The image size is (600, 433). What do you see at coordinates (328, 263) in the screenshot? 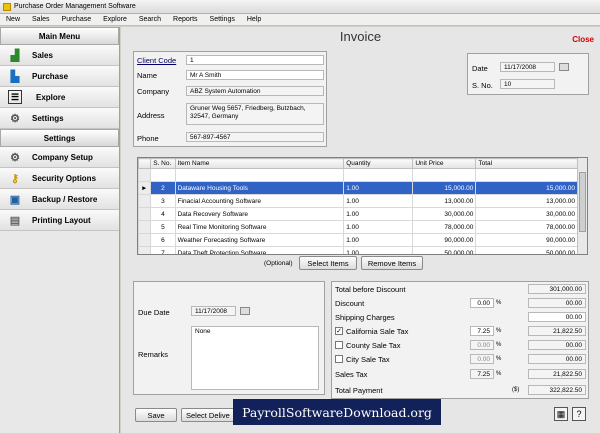
I see `select-items-button: Select Items` at bounding box center [328, 263].